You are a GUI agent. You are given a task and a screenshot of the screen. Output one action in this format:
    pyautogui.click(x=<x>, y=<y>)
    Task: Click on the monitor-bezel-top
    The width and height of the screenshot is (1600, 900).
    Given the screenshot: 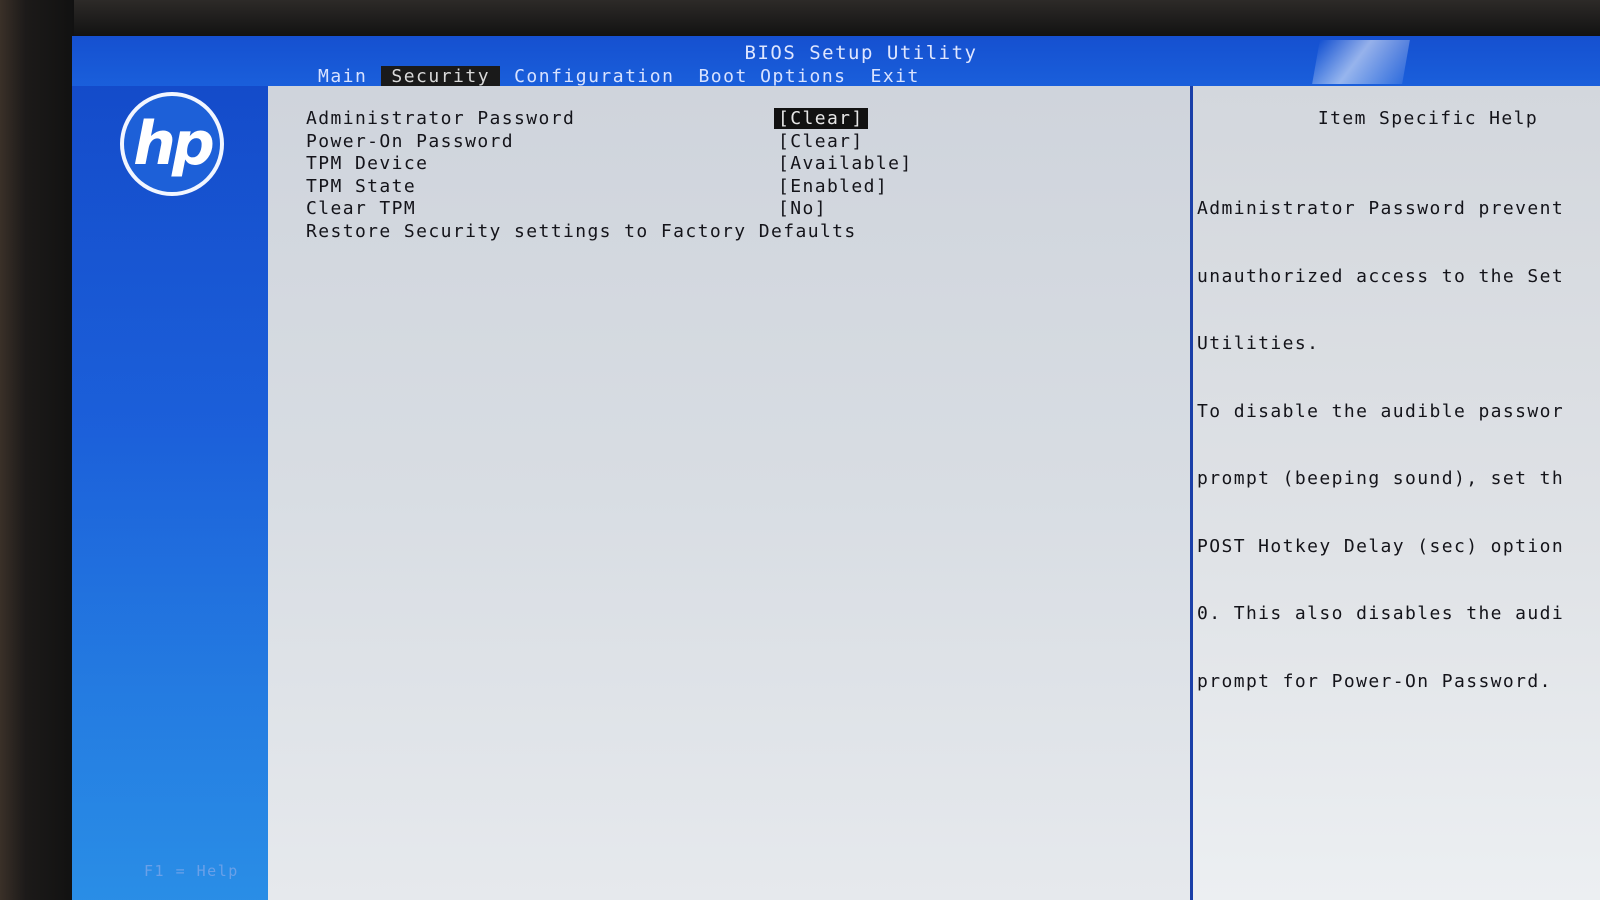 What is the action you would take?
    pyautogui.click(x=800, y=18)
    